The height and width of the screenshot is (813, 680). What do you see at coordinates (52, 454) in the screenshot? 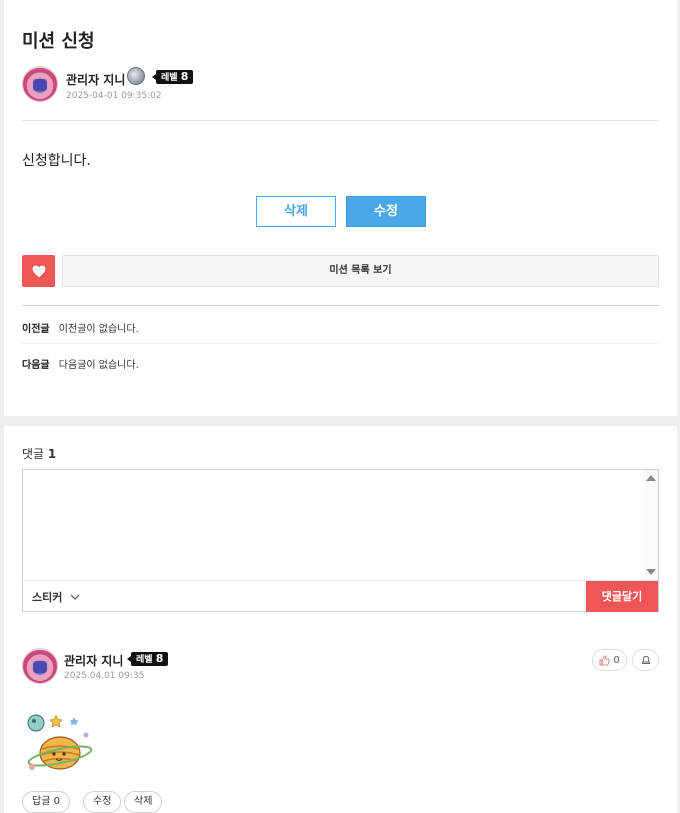
I see `comment-count-number: 1` at bounding box center [52, 454].